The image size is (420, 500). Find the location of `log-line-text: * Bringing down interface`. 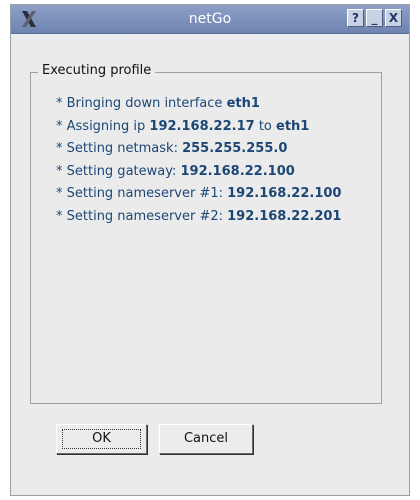

log-line-text: * Bringing down interface is located at coordinates (141, 103).